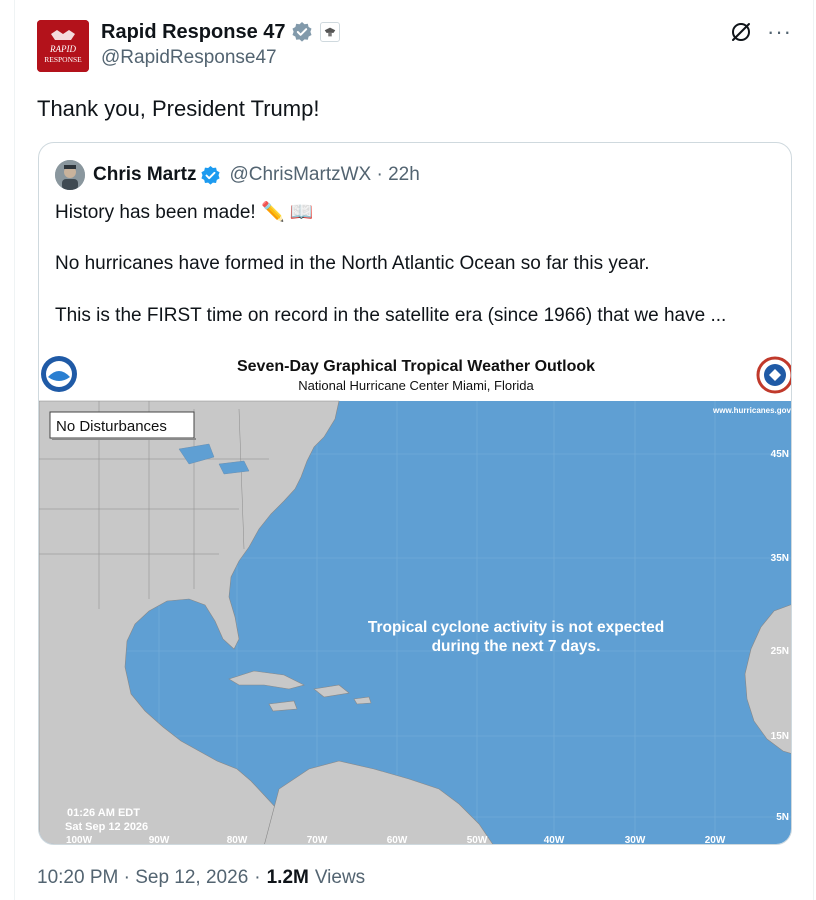  Describe the element at coordinates (416, 385) in the screenshot. I see `map-subtitle: National Hurricane Center Miami, Florida` at that location.